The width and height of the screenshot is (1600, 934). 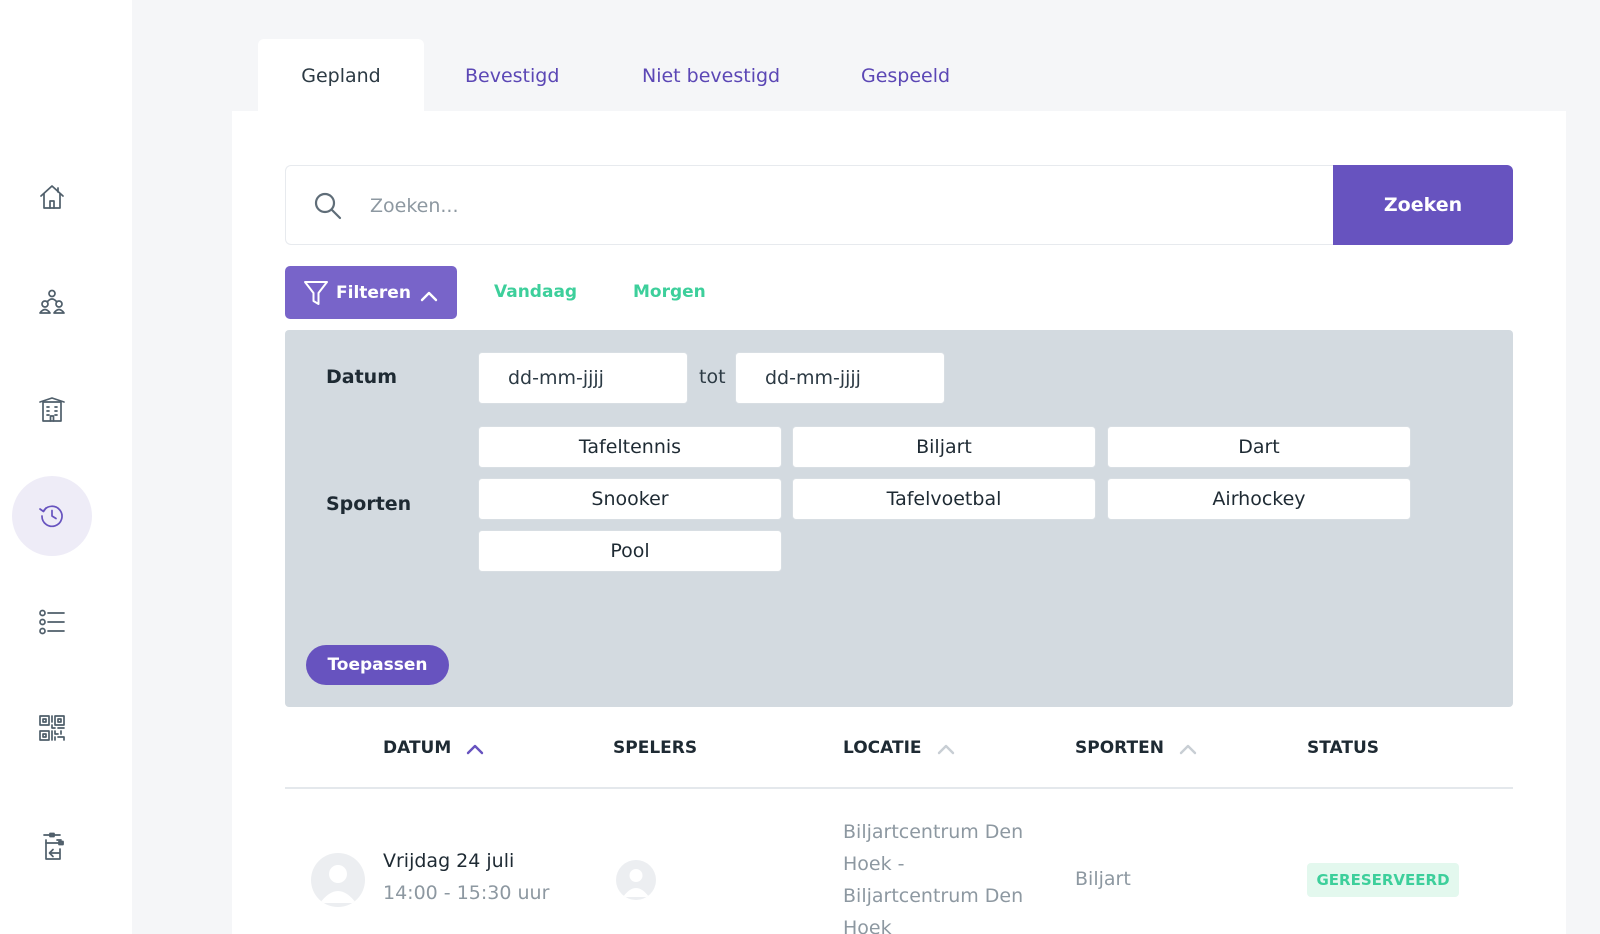 What do you see at coordinates (712, 377) in the screenshot?
I see `date-range-separator: tot` at bounding box center [712, 377].